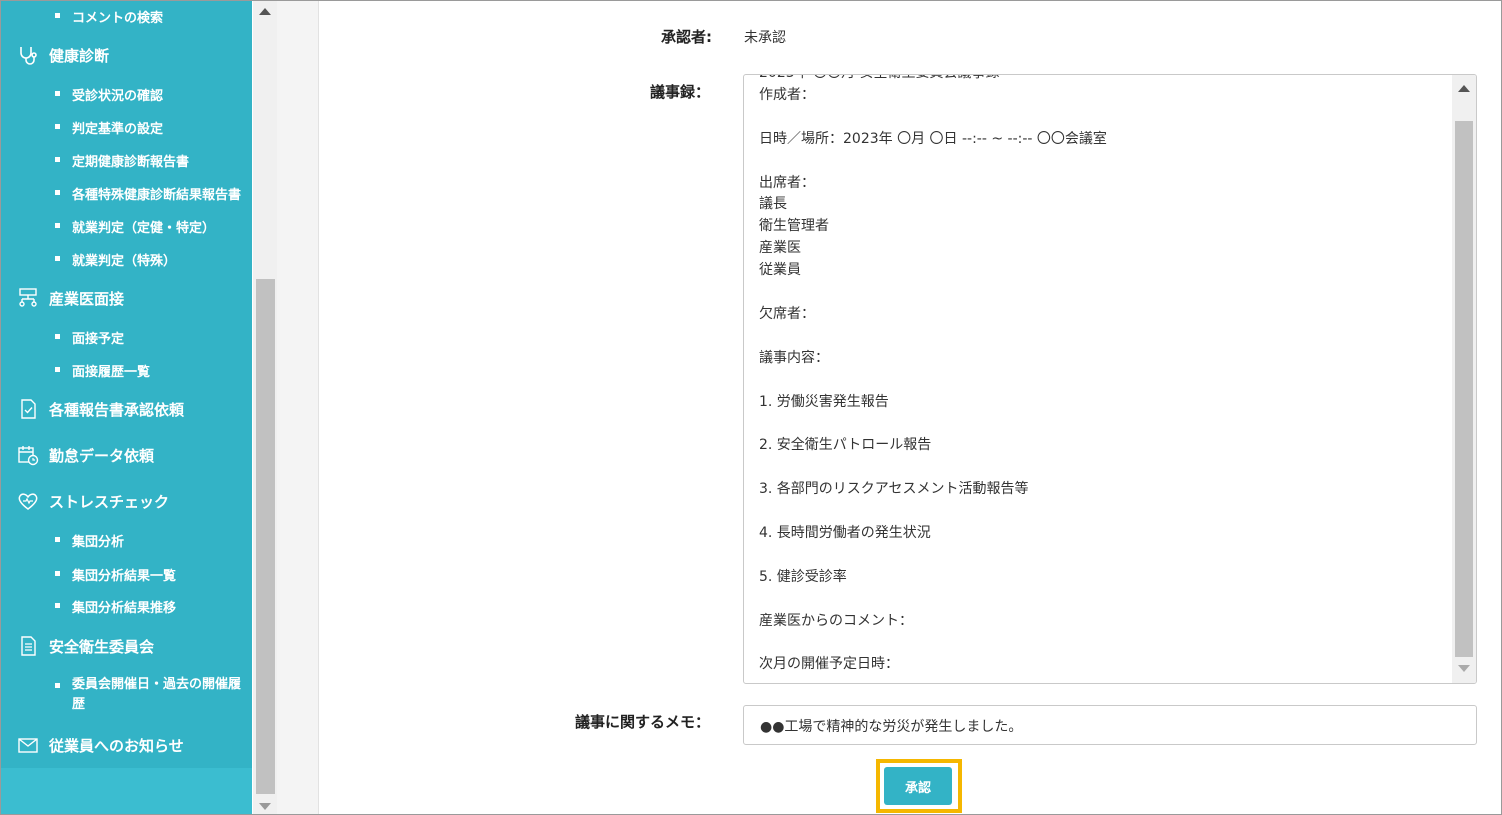  What do you see at coordinates (28, 456) in the screenshot?
I see `calendar-clock-icon` at bounding box center [28, 456].